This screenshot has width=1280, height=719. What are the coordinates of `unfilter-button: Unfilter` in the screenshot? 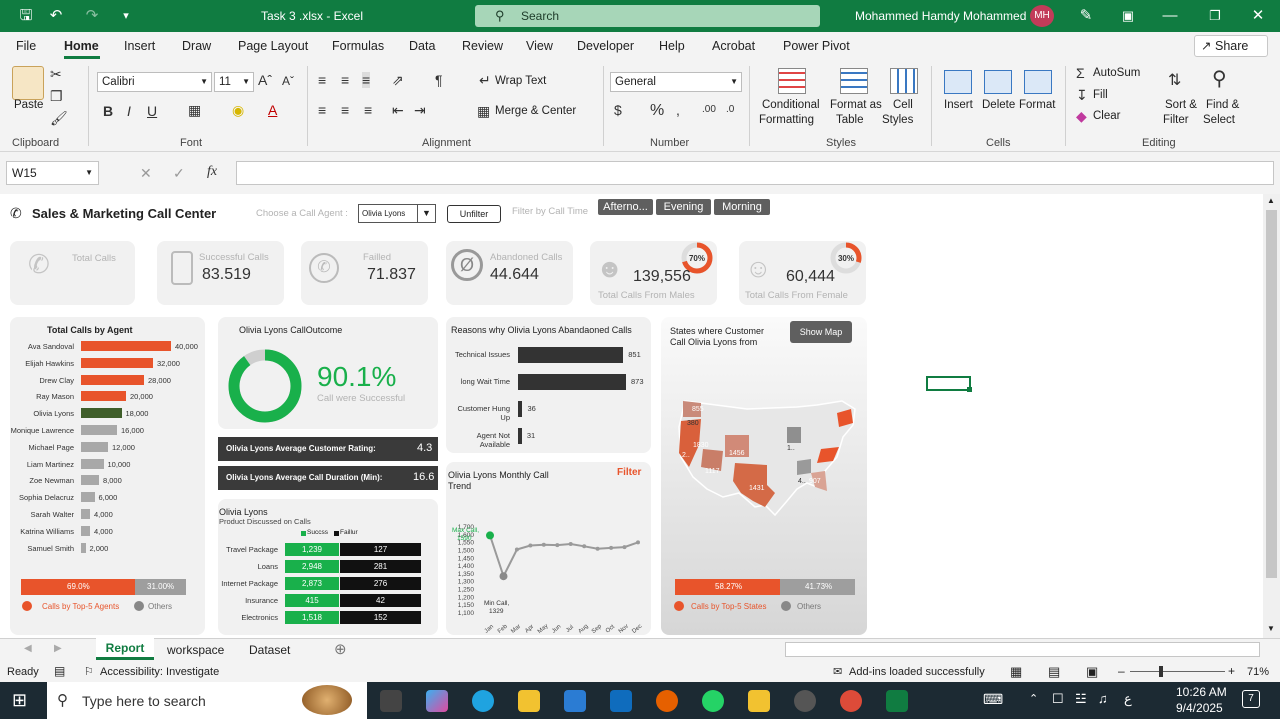 It's located at (474, 214).